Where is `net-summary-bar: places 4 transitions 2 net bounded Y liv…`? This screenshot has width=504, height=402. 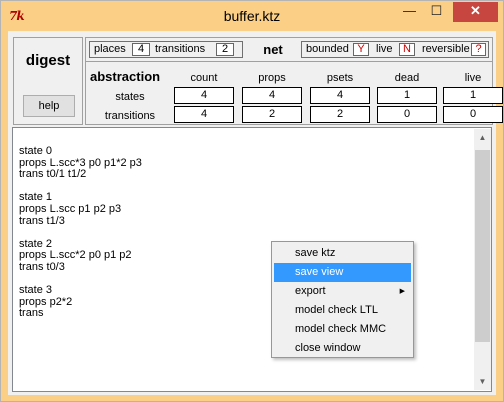
net-summary-bar: places 4 transitions 2 net bounded Y liv… is located at coordinates (289, 50).